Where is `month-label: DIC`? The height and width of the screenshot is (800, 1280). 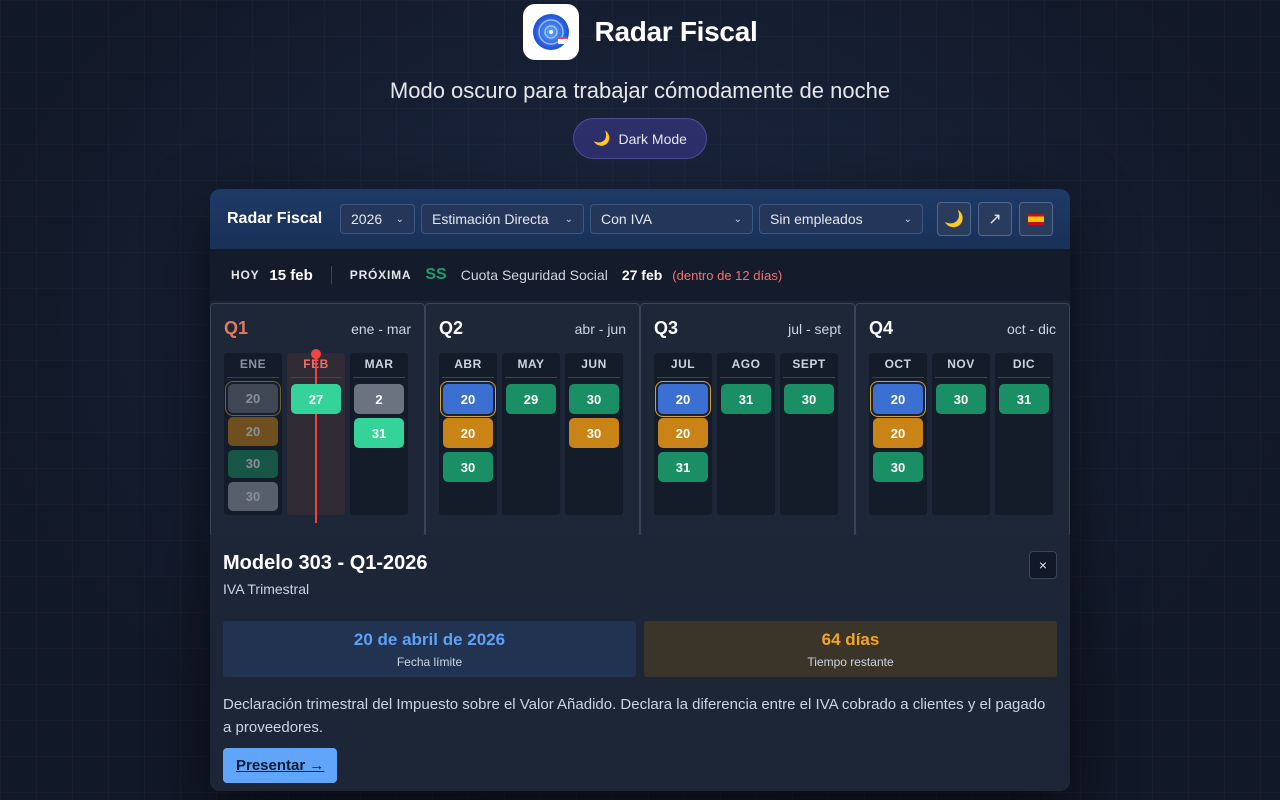
month-label: DIC is located at coordinates (1024, 367).